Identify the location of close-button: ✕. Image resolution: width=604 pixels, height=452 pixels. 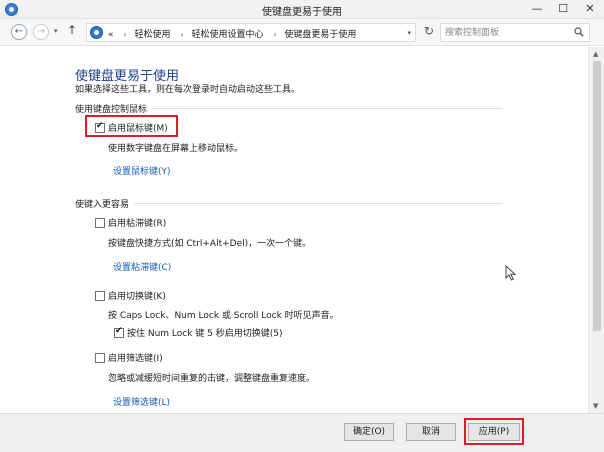
(590, 9).